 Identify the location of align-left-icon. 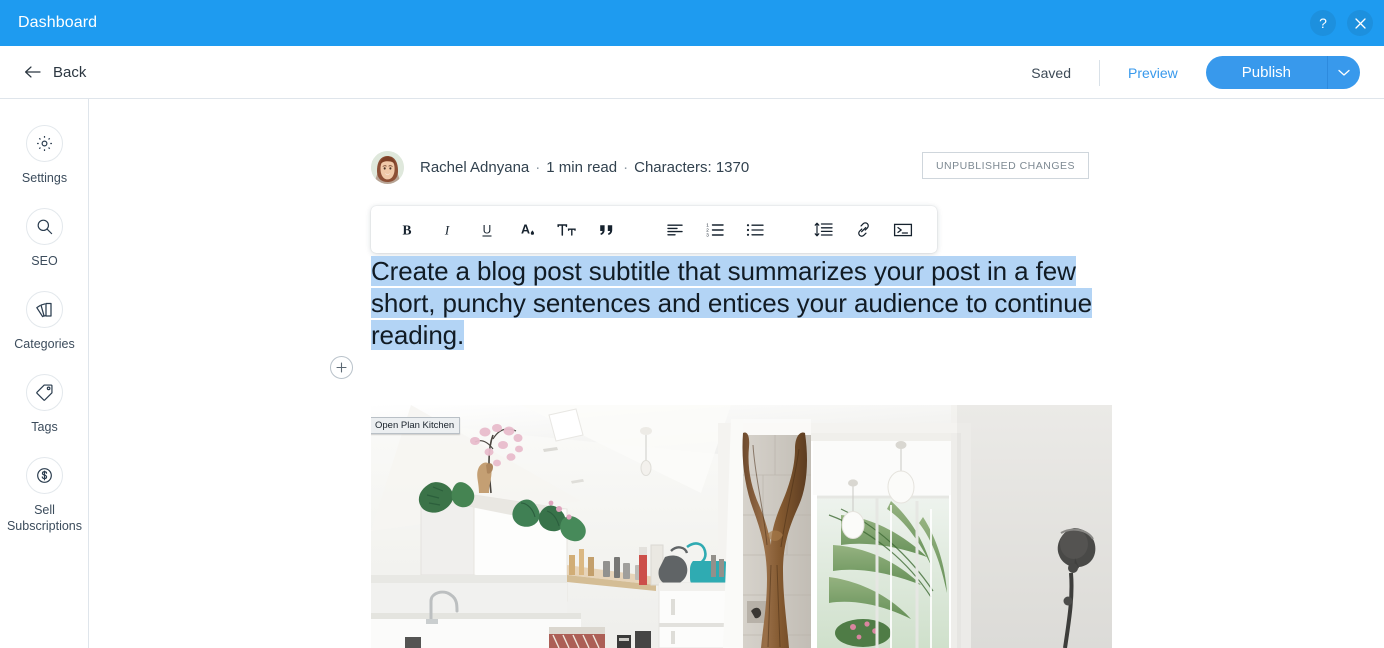
(675, 229).